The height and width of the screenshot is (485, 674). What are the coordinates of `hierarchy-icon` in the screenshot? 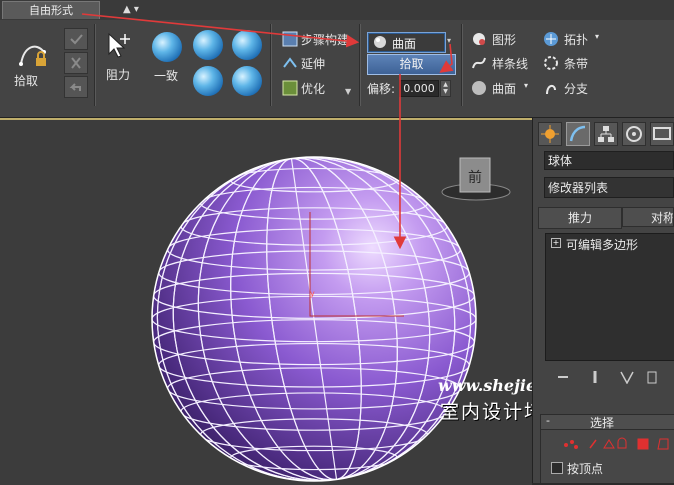 It's located at (606, 134).